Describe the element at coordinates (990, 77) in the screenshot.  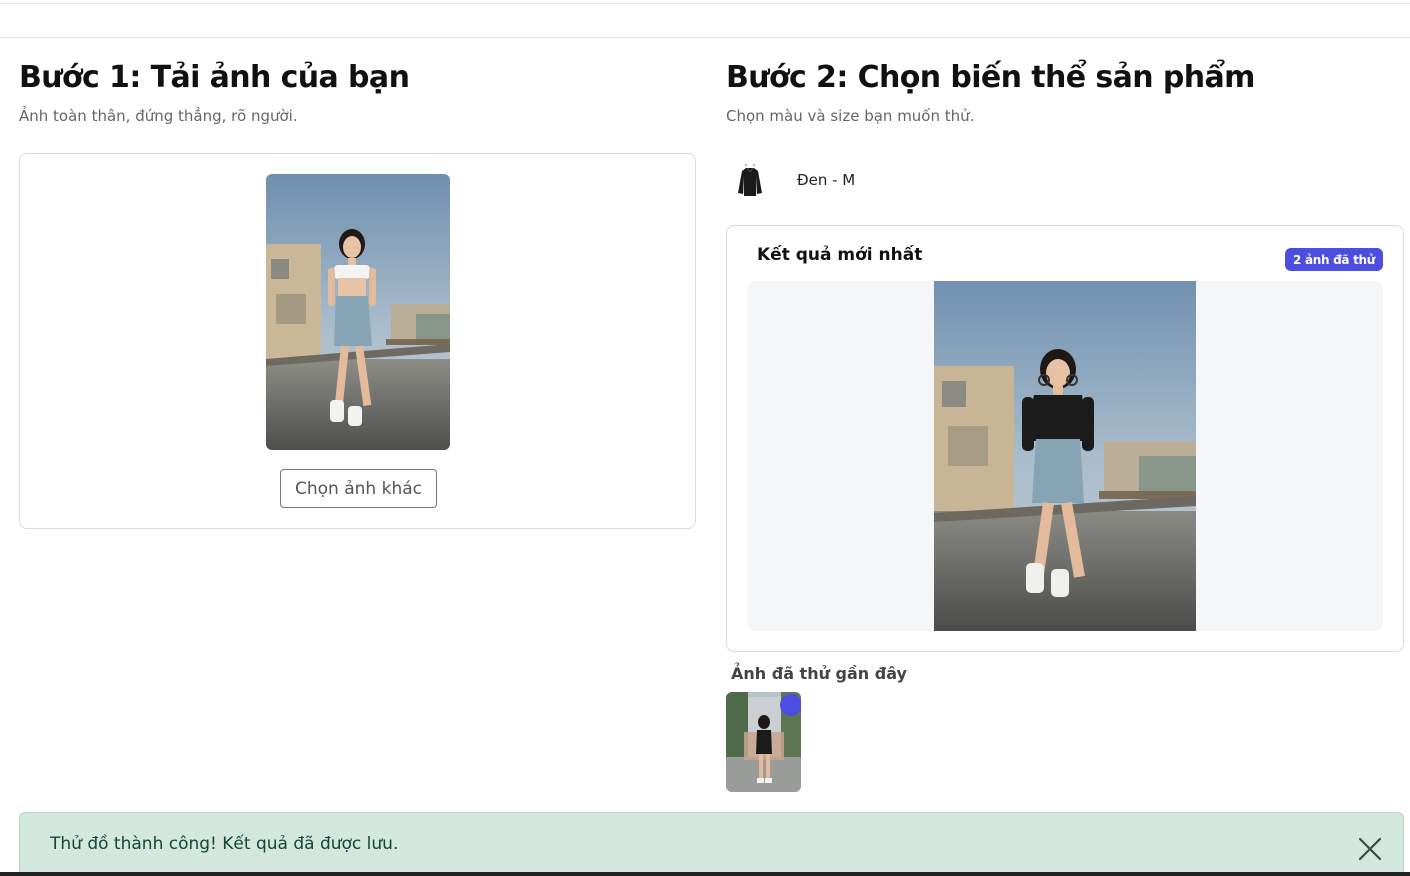
I see `step2-title: Bước 2: Chọn biến thể sản phẩm` at that location.